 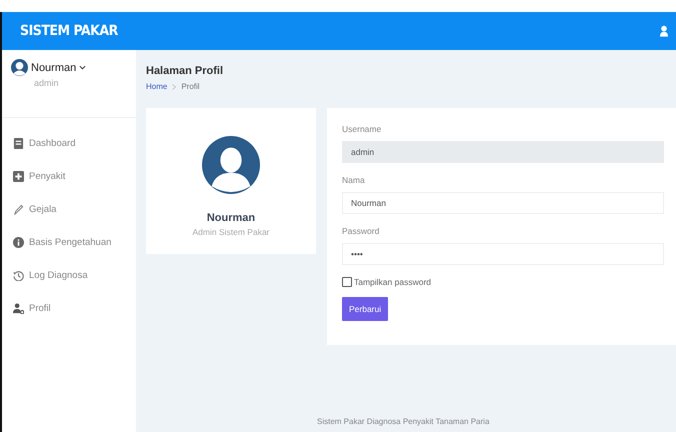 I want to click on breadcrumb-current: Profil, so click(x=190, y=86).